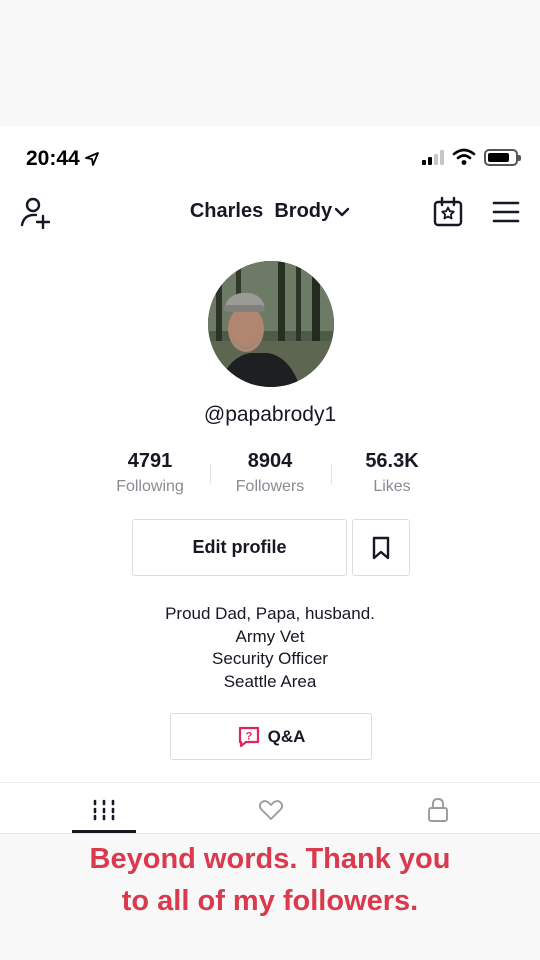 The height and width of the screenshot is (960, 540). I want to click on question-bubble-icon: ?, so click(248, 736).